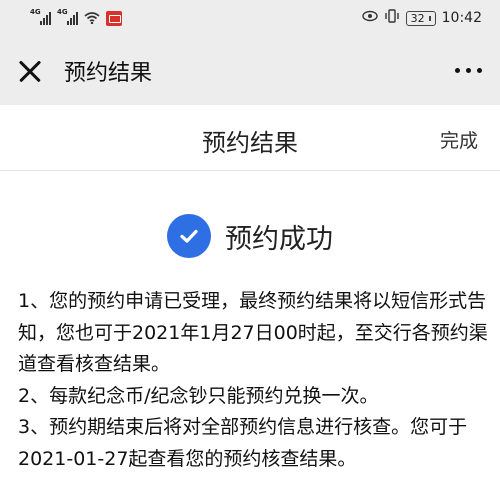 This screenshot has width=500, height=478. I want to click on success-label: 预约成功, so click(279, 239).